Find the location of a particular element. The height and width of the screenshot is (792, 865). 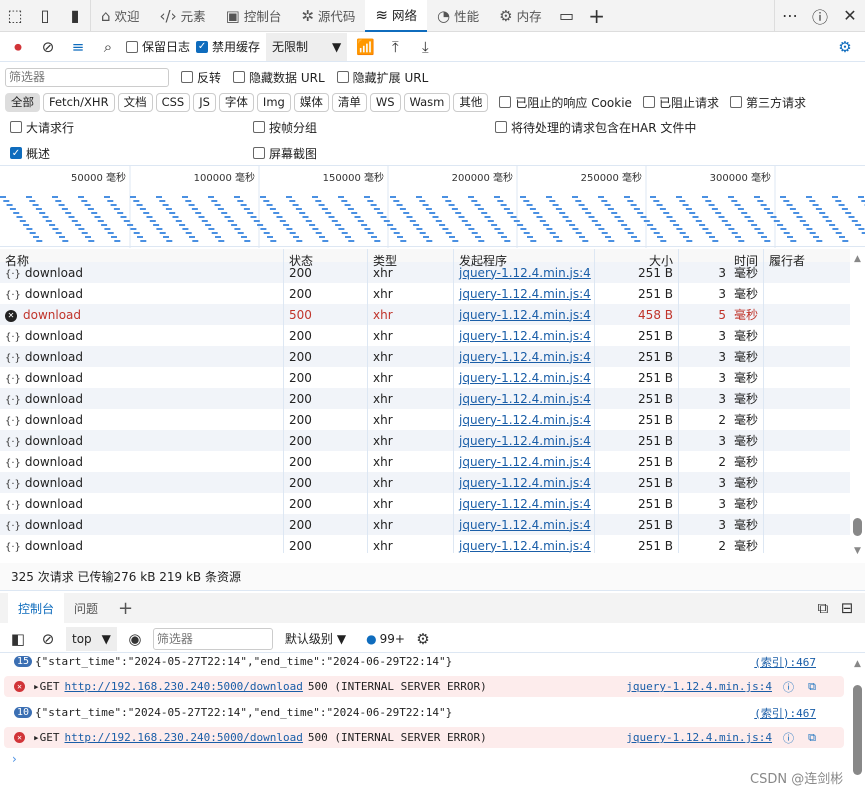

tab-0: ⌂ 欢迎 is located at coordinates (120, 16).